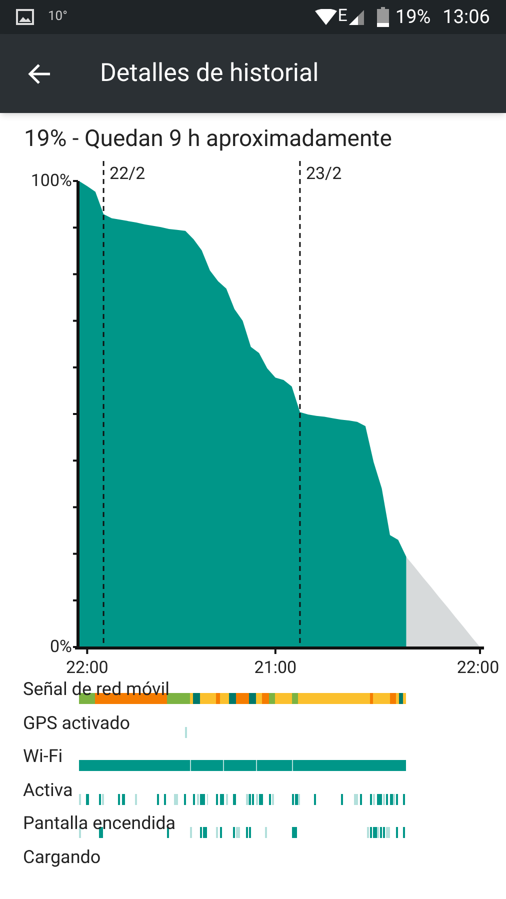 Image resolution: width=506 pixels, height=899 pixels. Describe the element at coordinates (209, 74) in the screenshot. I see `toolbar-title: Detalles de historial` at that location.